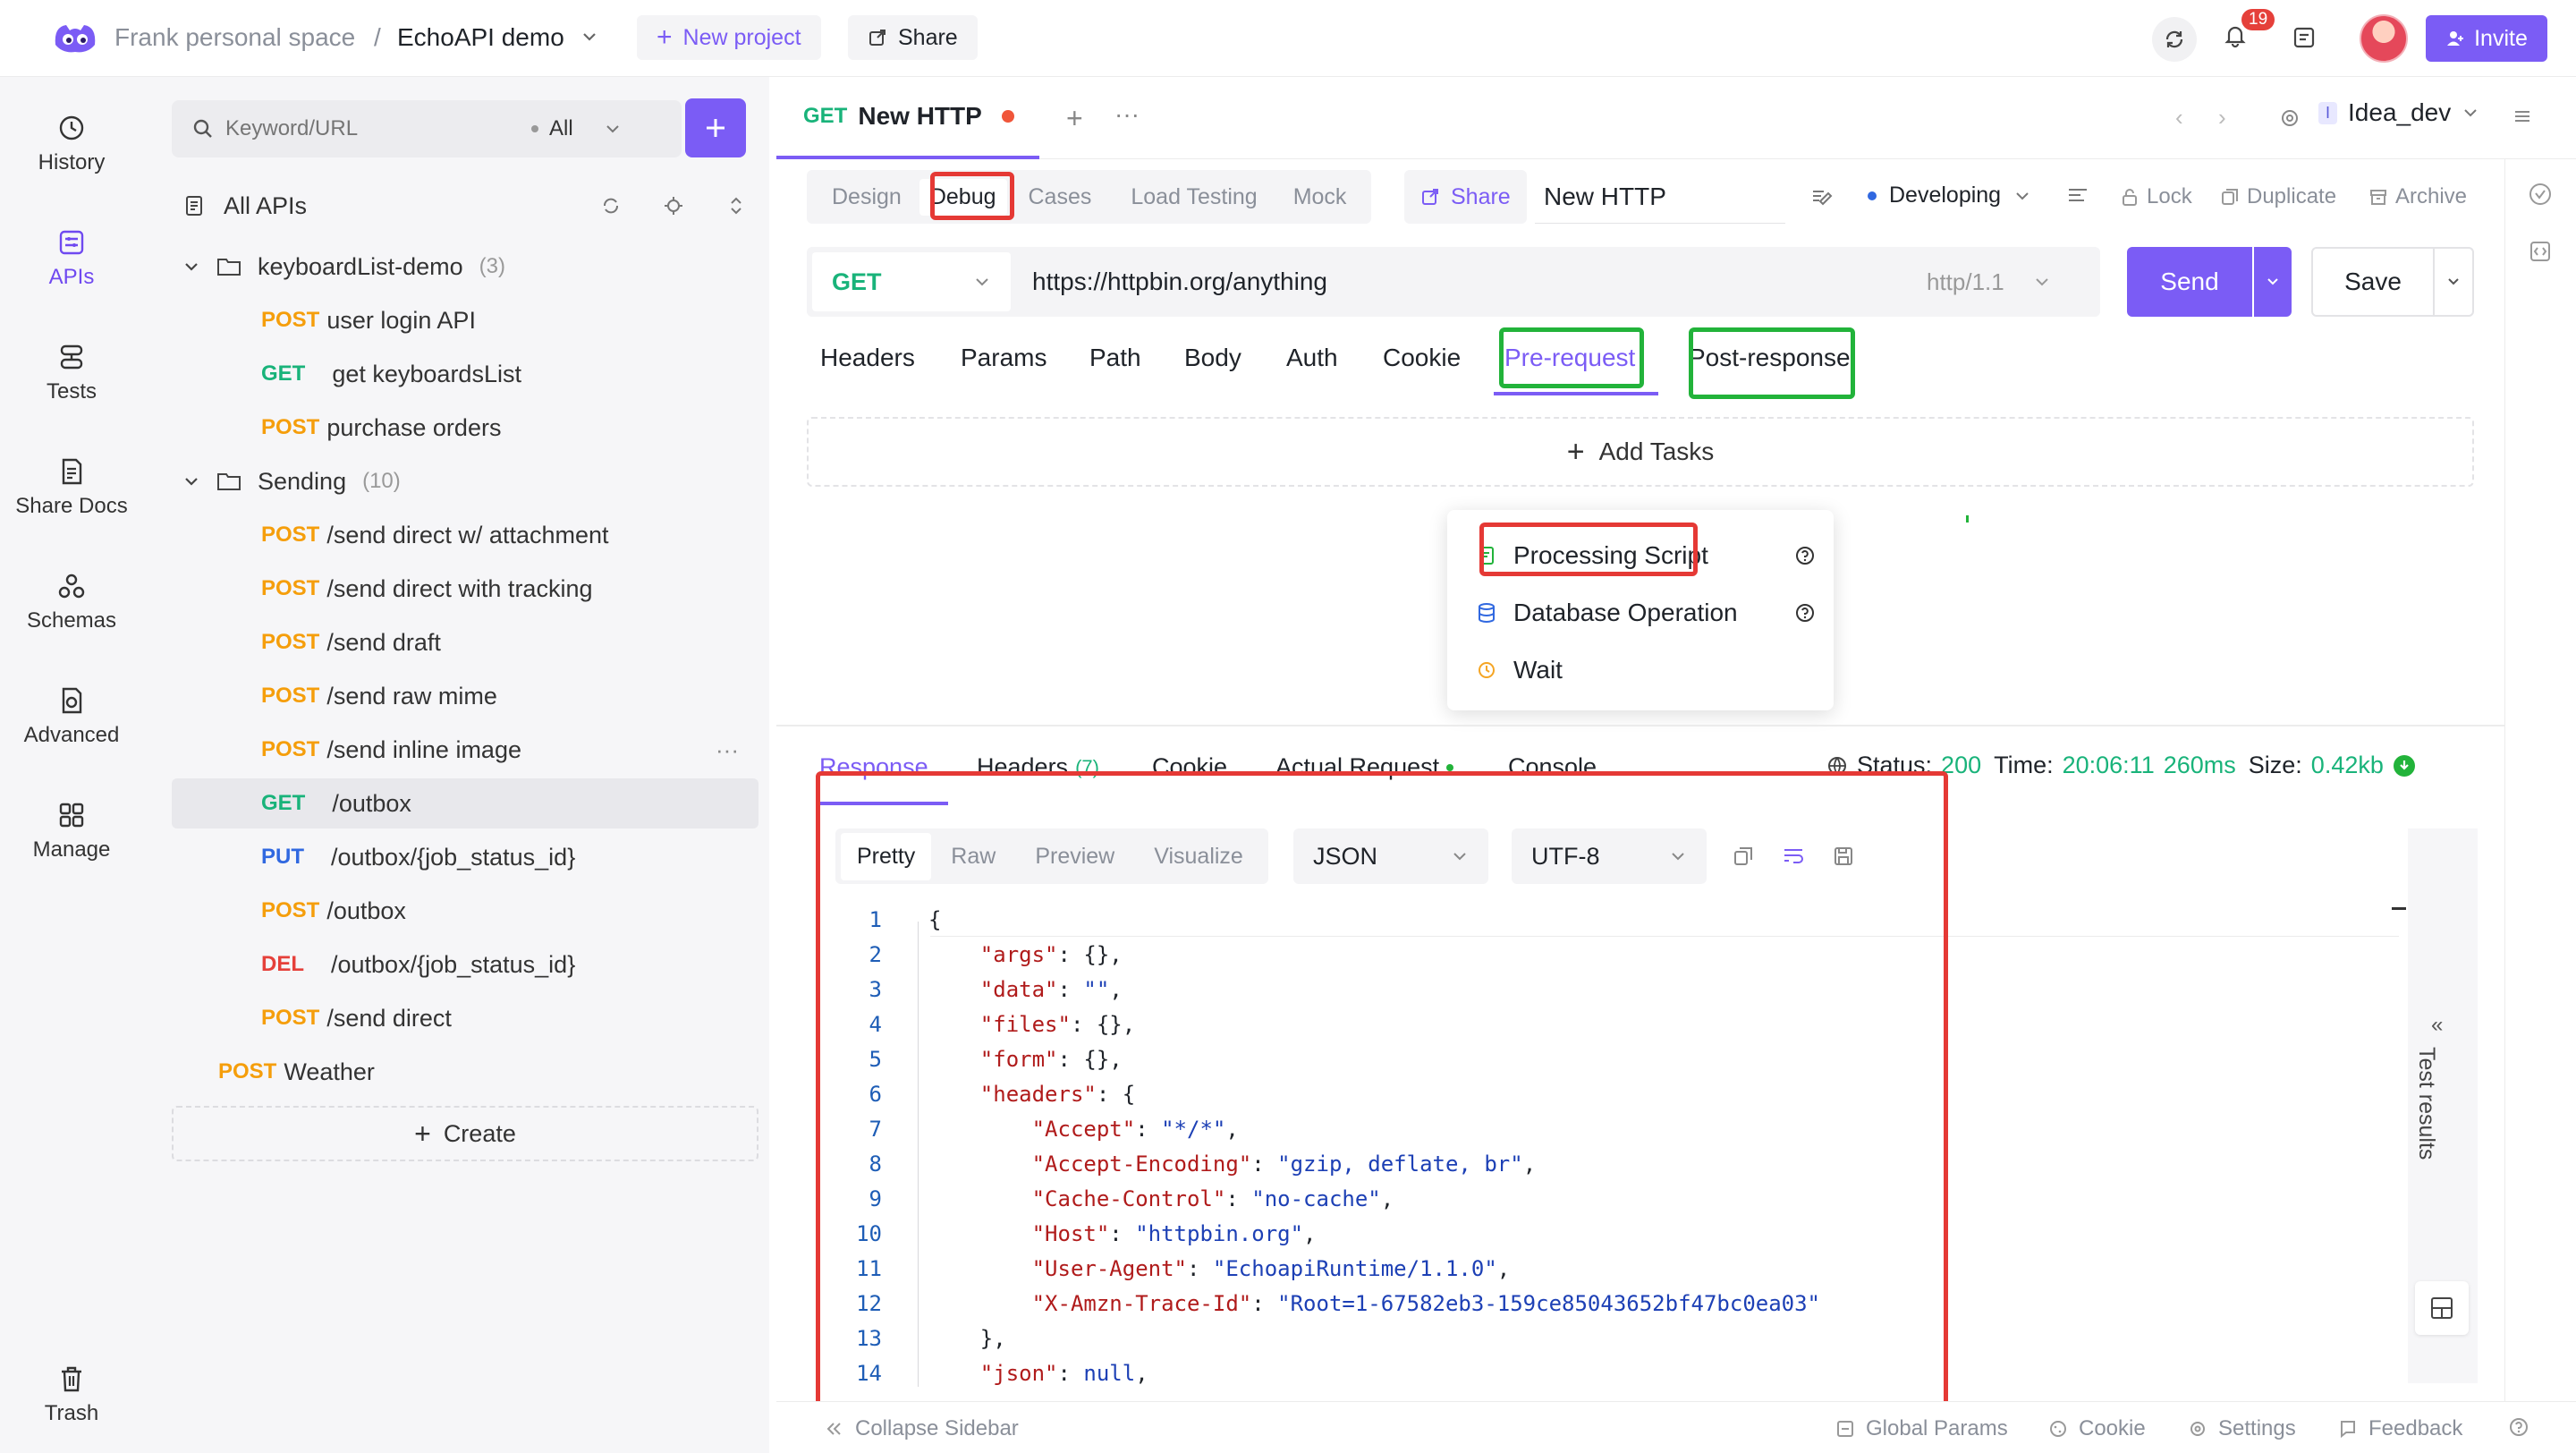  Describe the element at coordinates (2426, 1103) in the screenshot. I see `test-results-label: Test results` at that location.